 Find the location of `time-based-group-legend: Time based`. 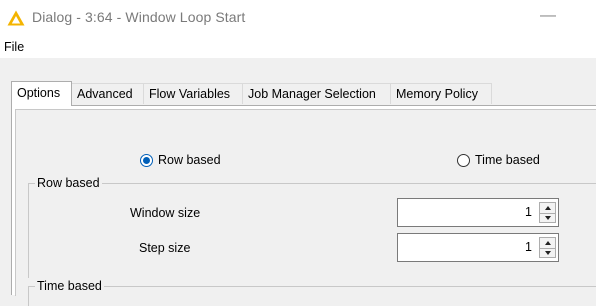

time-based-group-legend: Time based is located at coordinates (69, 286).